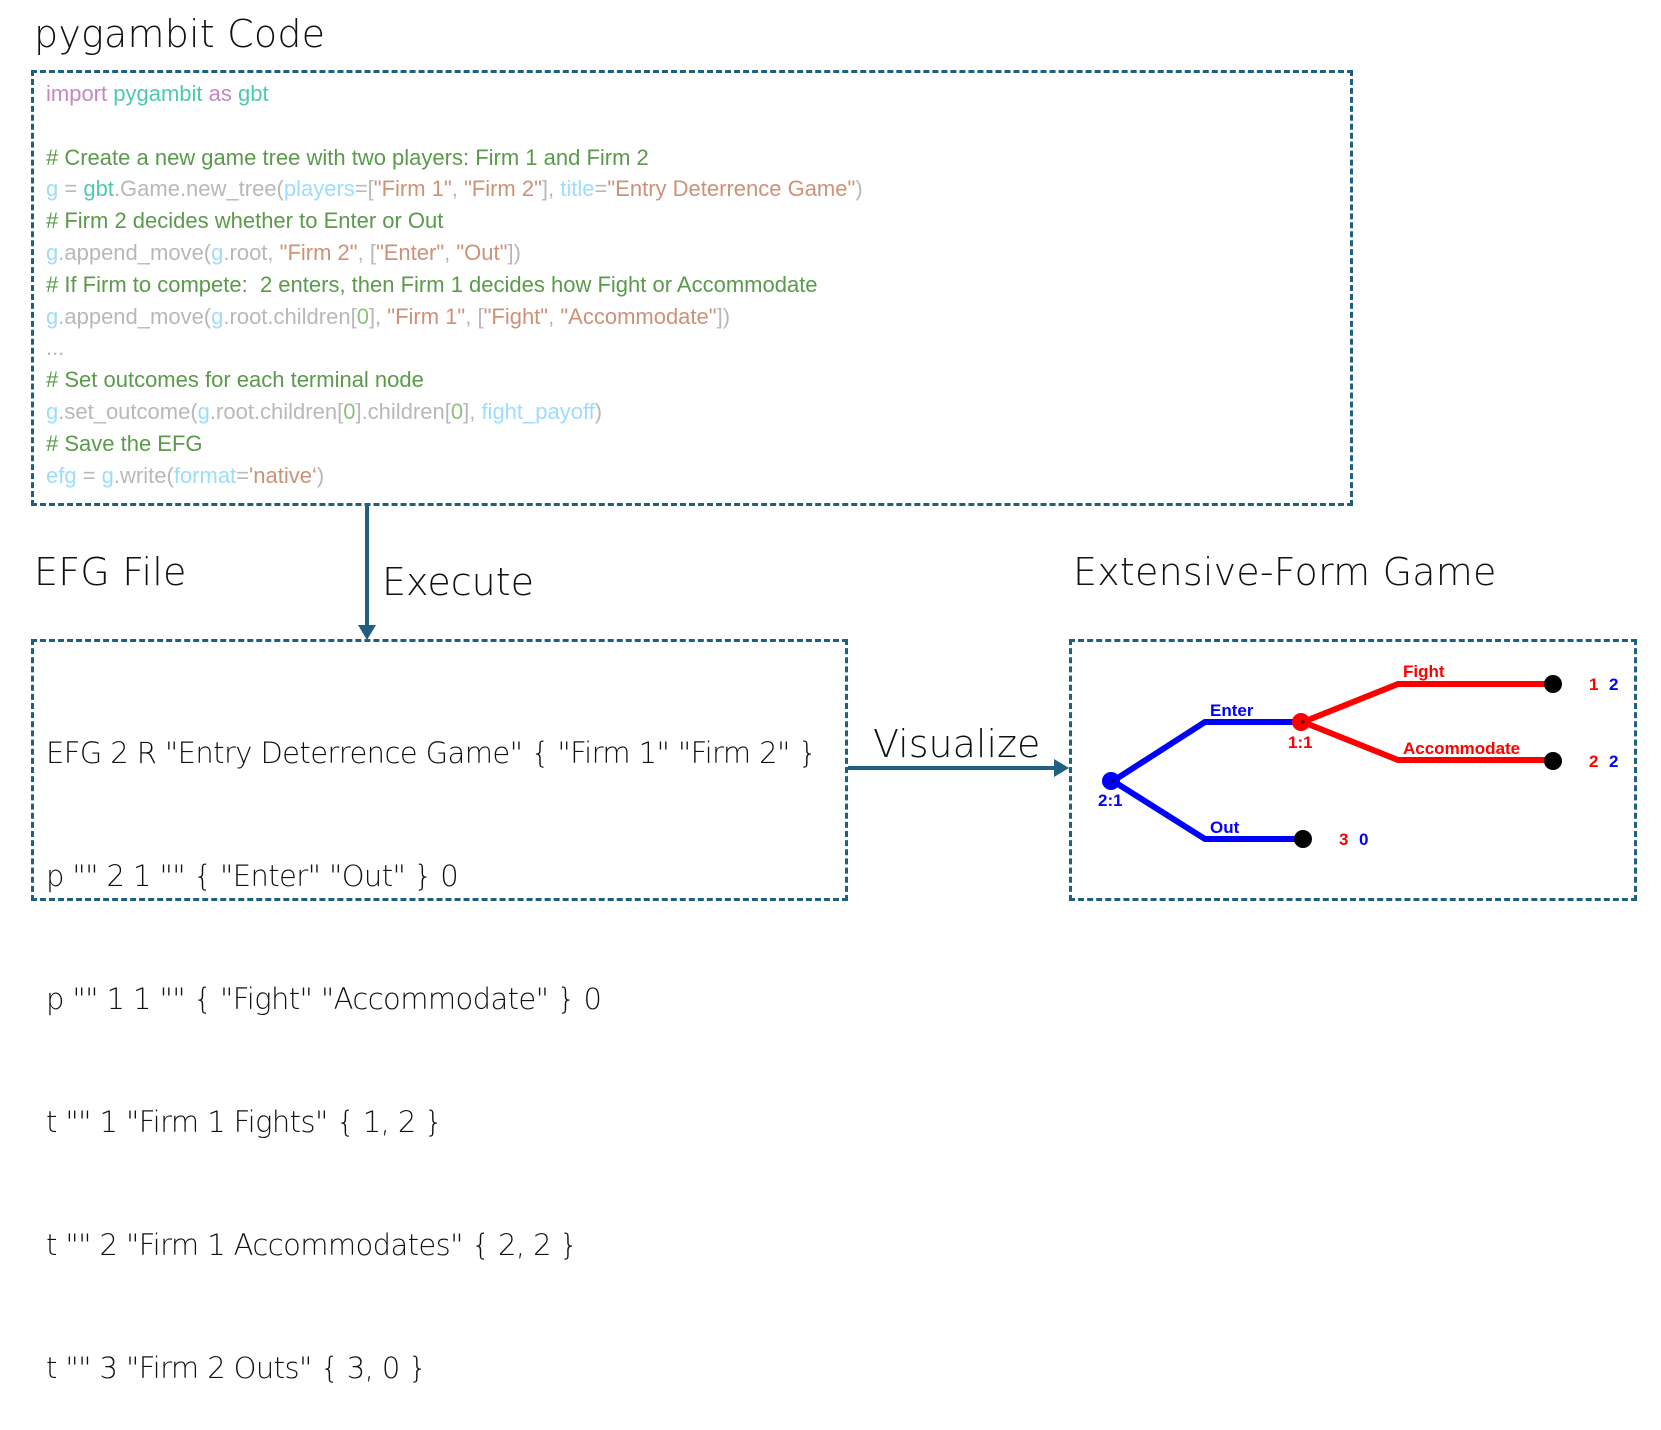 The image size is (1661, 1430). What do you see at coordinates (1613, 761) in the screenshot?
I see `payoff-accommodate-p2: 2` at bounding box center [1613, 761].